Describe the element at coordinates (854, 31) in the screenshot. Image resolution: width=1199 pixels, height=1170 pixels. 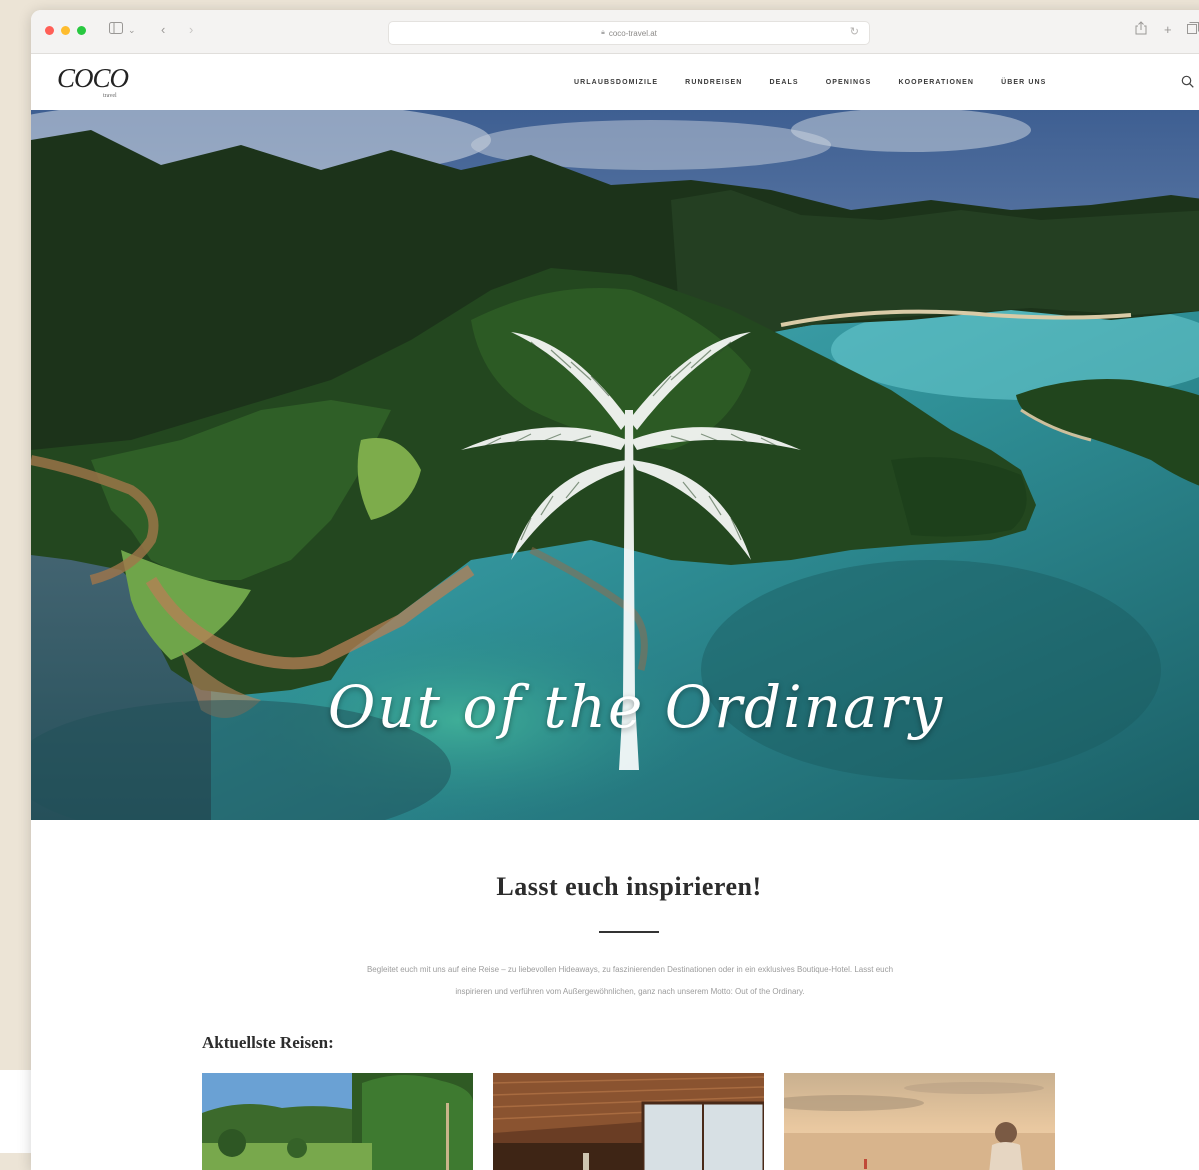
I see `reload-icon: ↻` at that location.